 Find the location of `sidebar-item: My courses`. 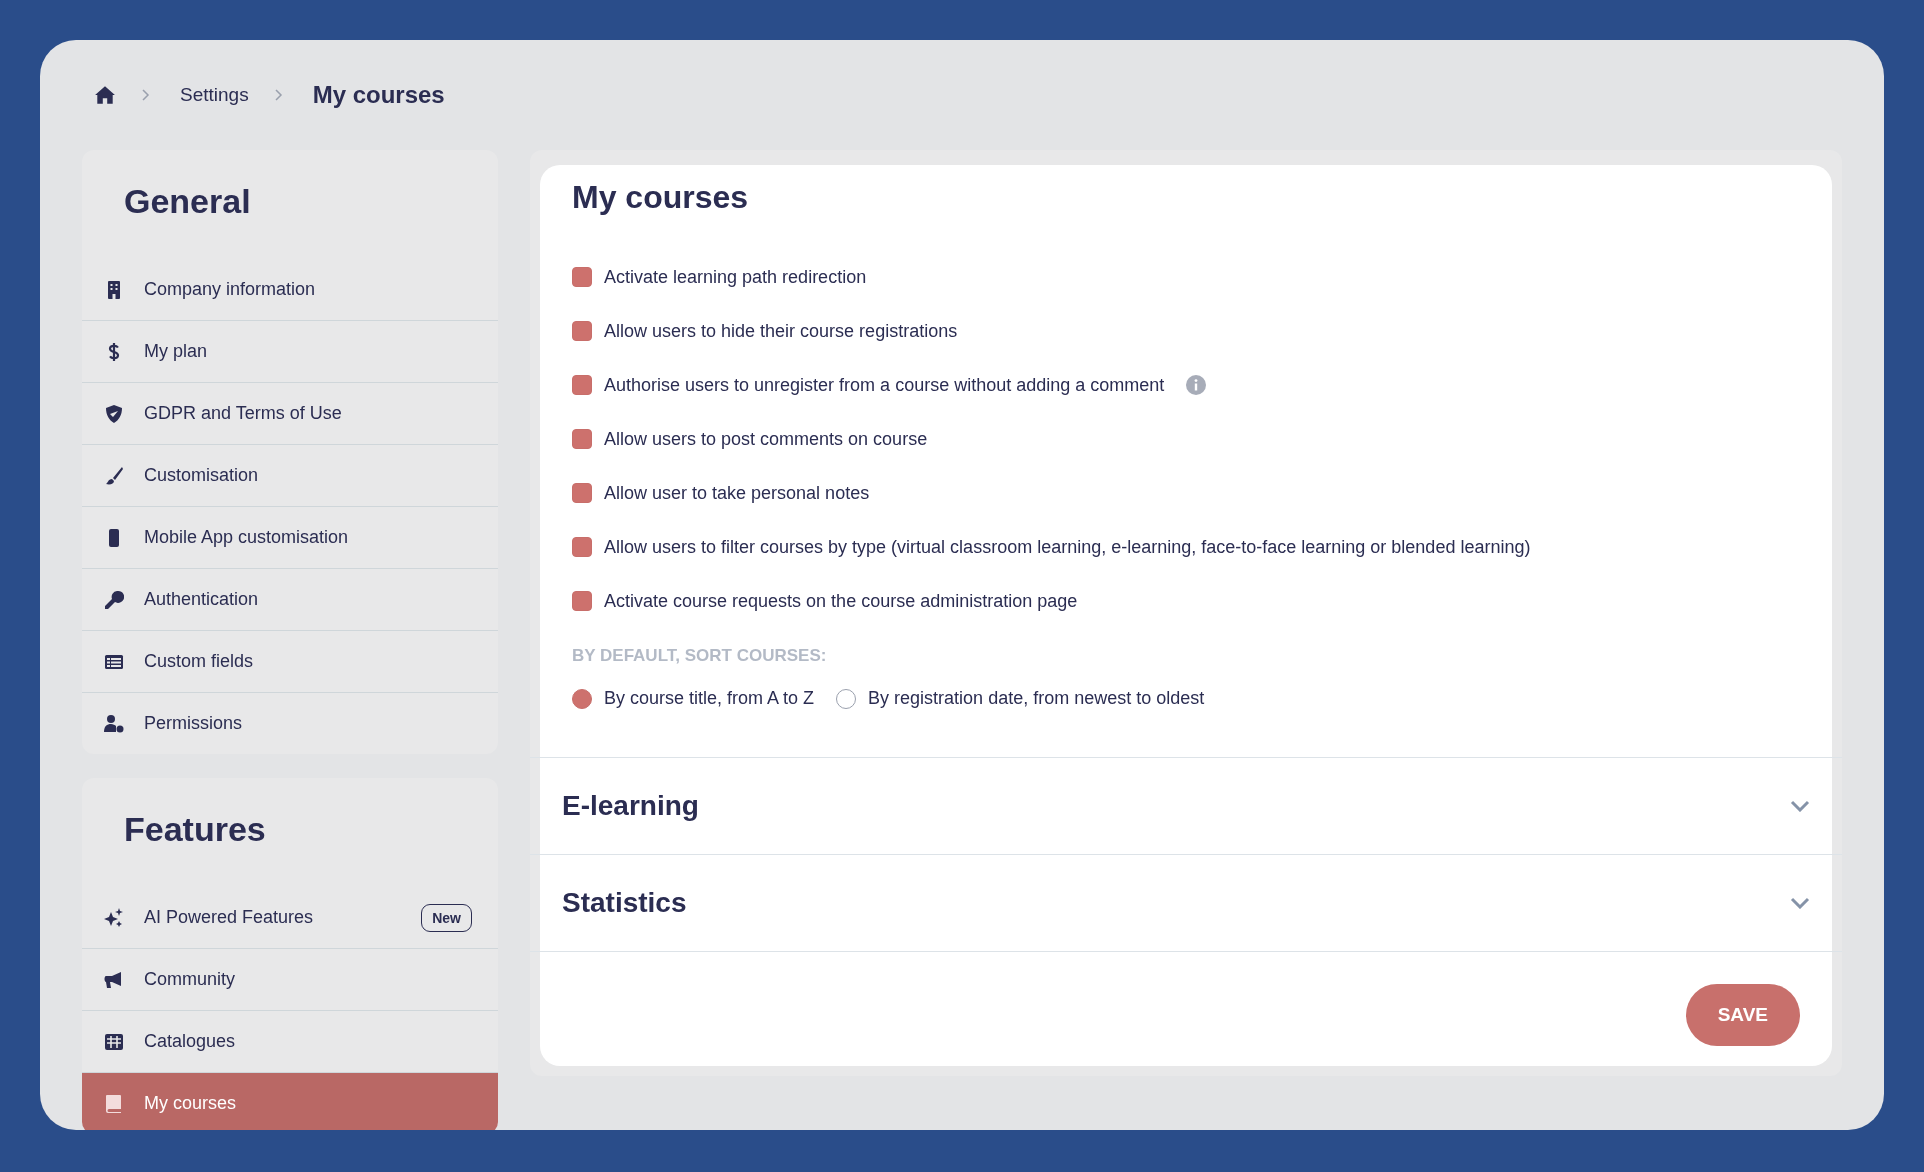

sidebar-item: My courses is located at coordinates (290, 1101).